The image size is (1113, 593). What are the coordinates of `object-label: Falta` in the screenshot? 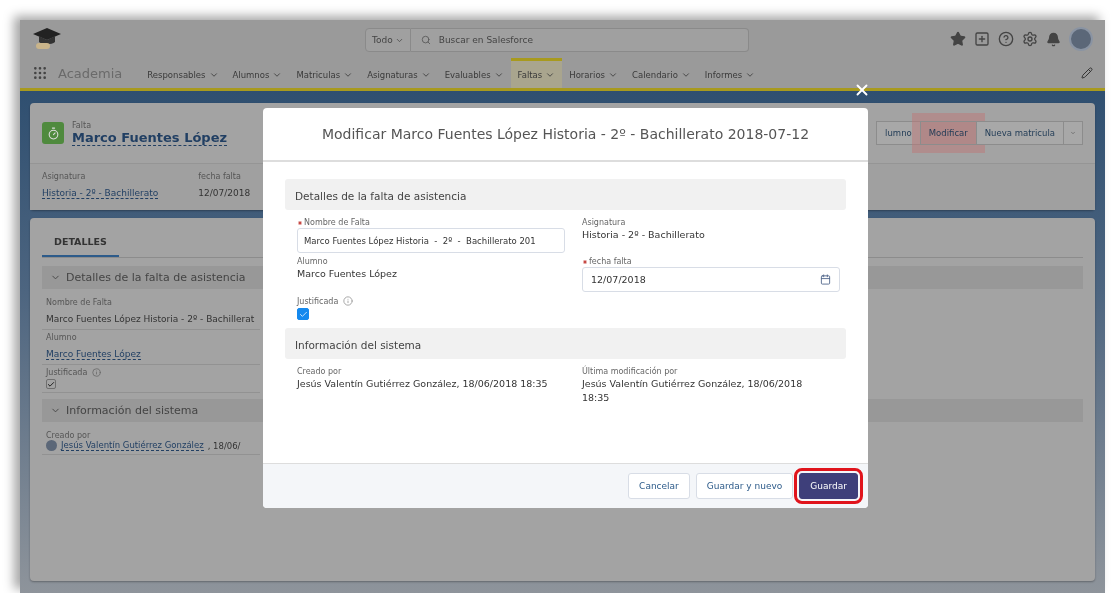 It's located at (82, 125).